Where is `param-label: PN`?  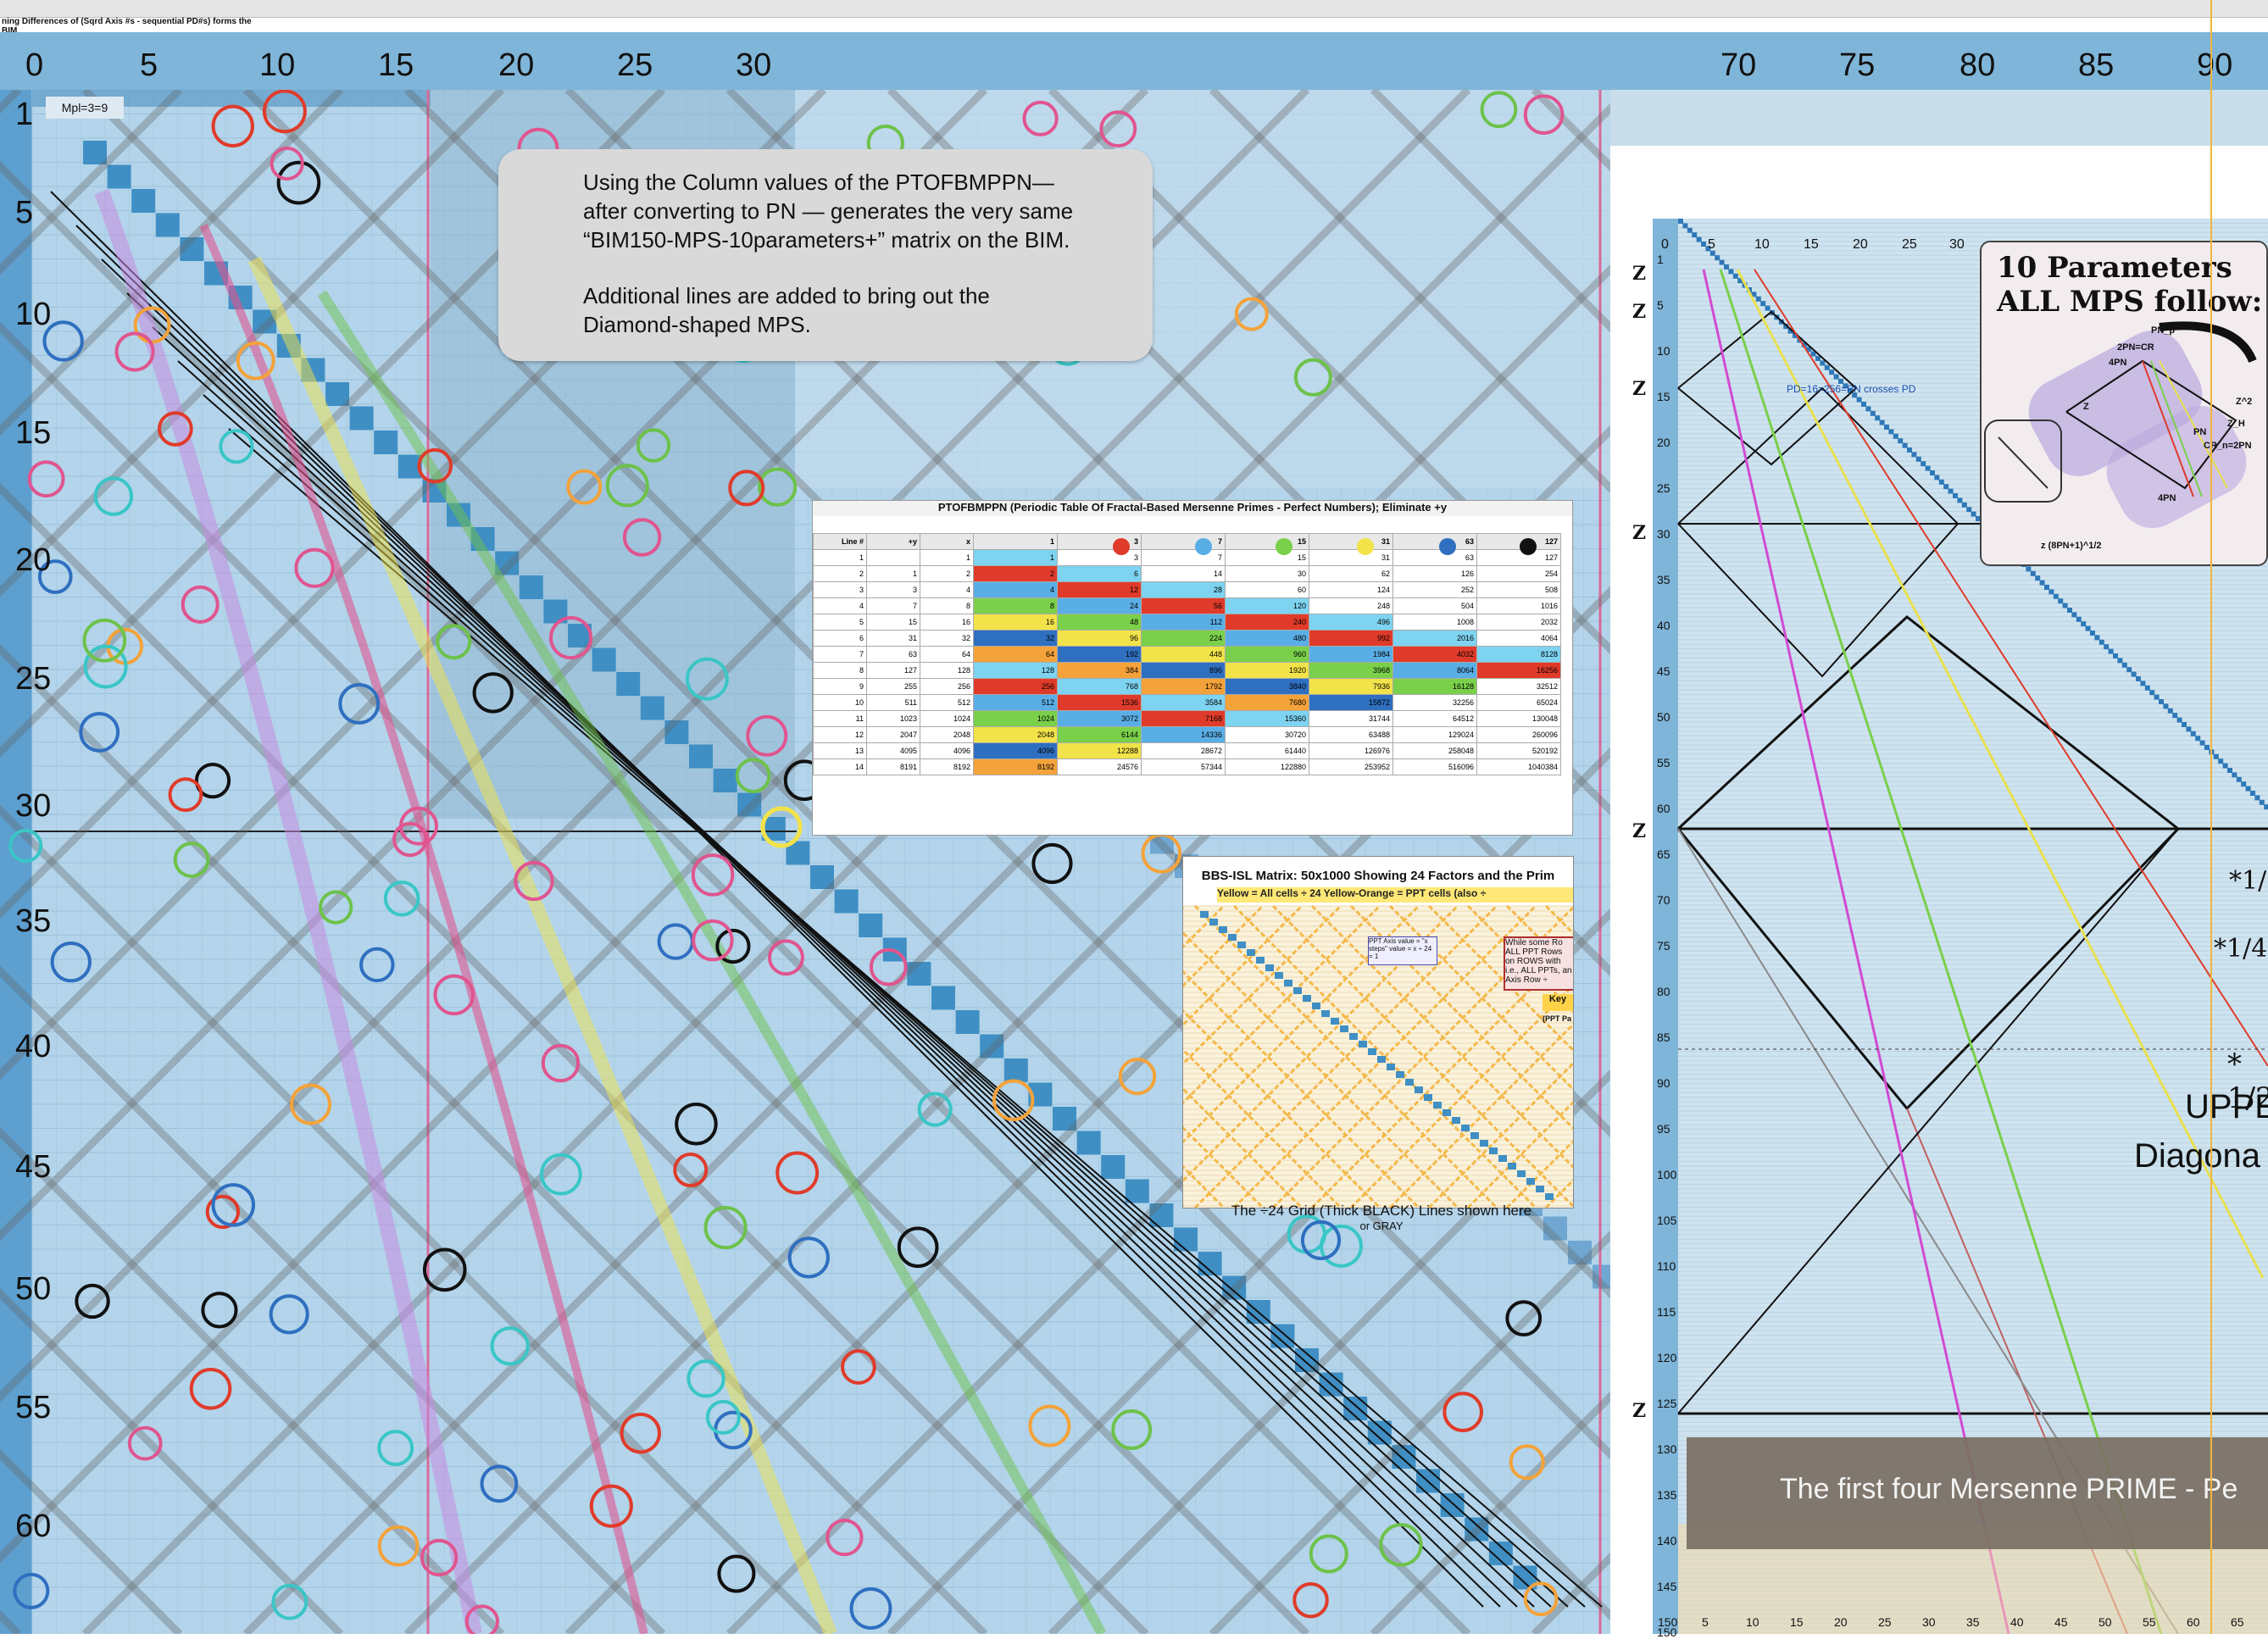
param-label: PN is located at coordinates (2200, 432).